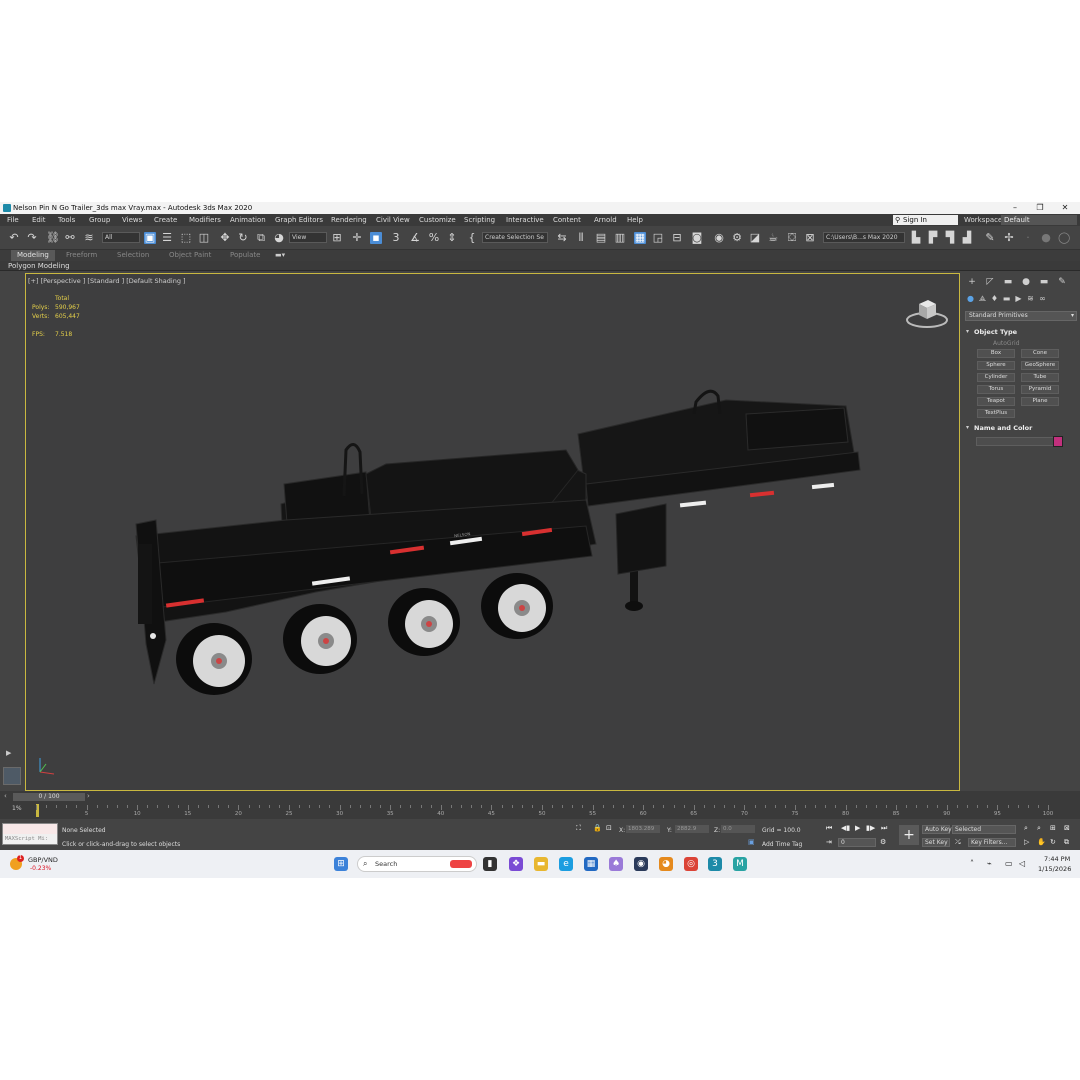 This screenshot has width=1080, height=1080. Describe the element at coordinates (996, 353) in the screenshot. I see `box-button: Box` at that location.